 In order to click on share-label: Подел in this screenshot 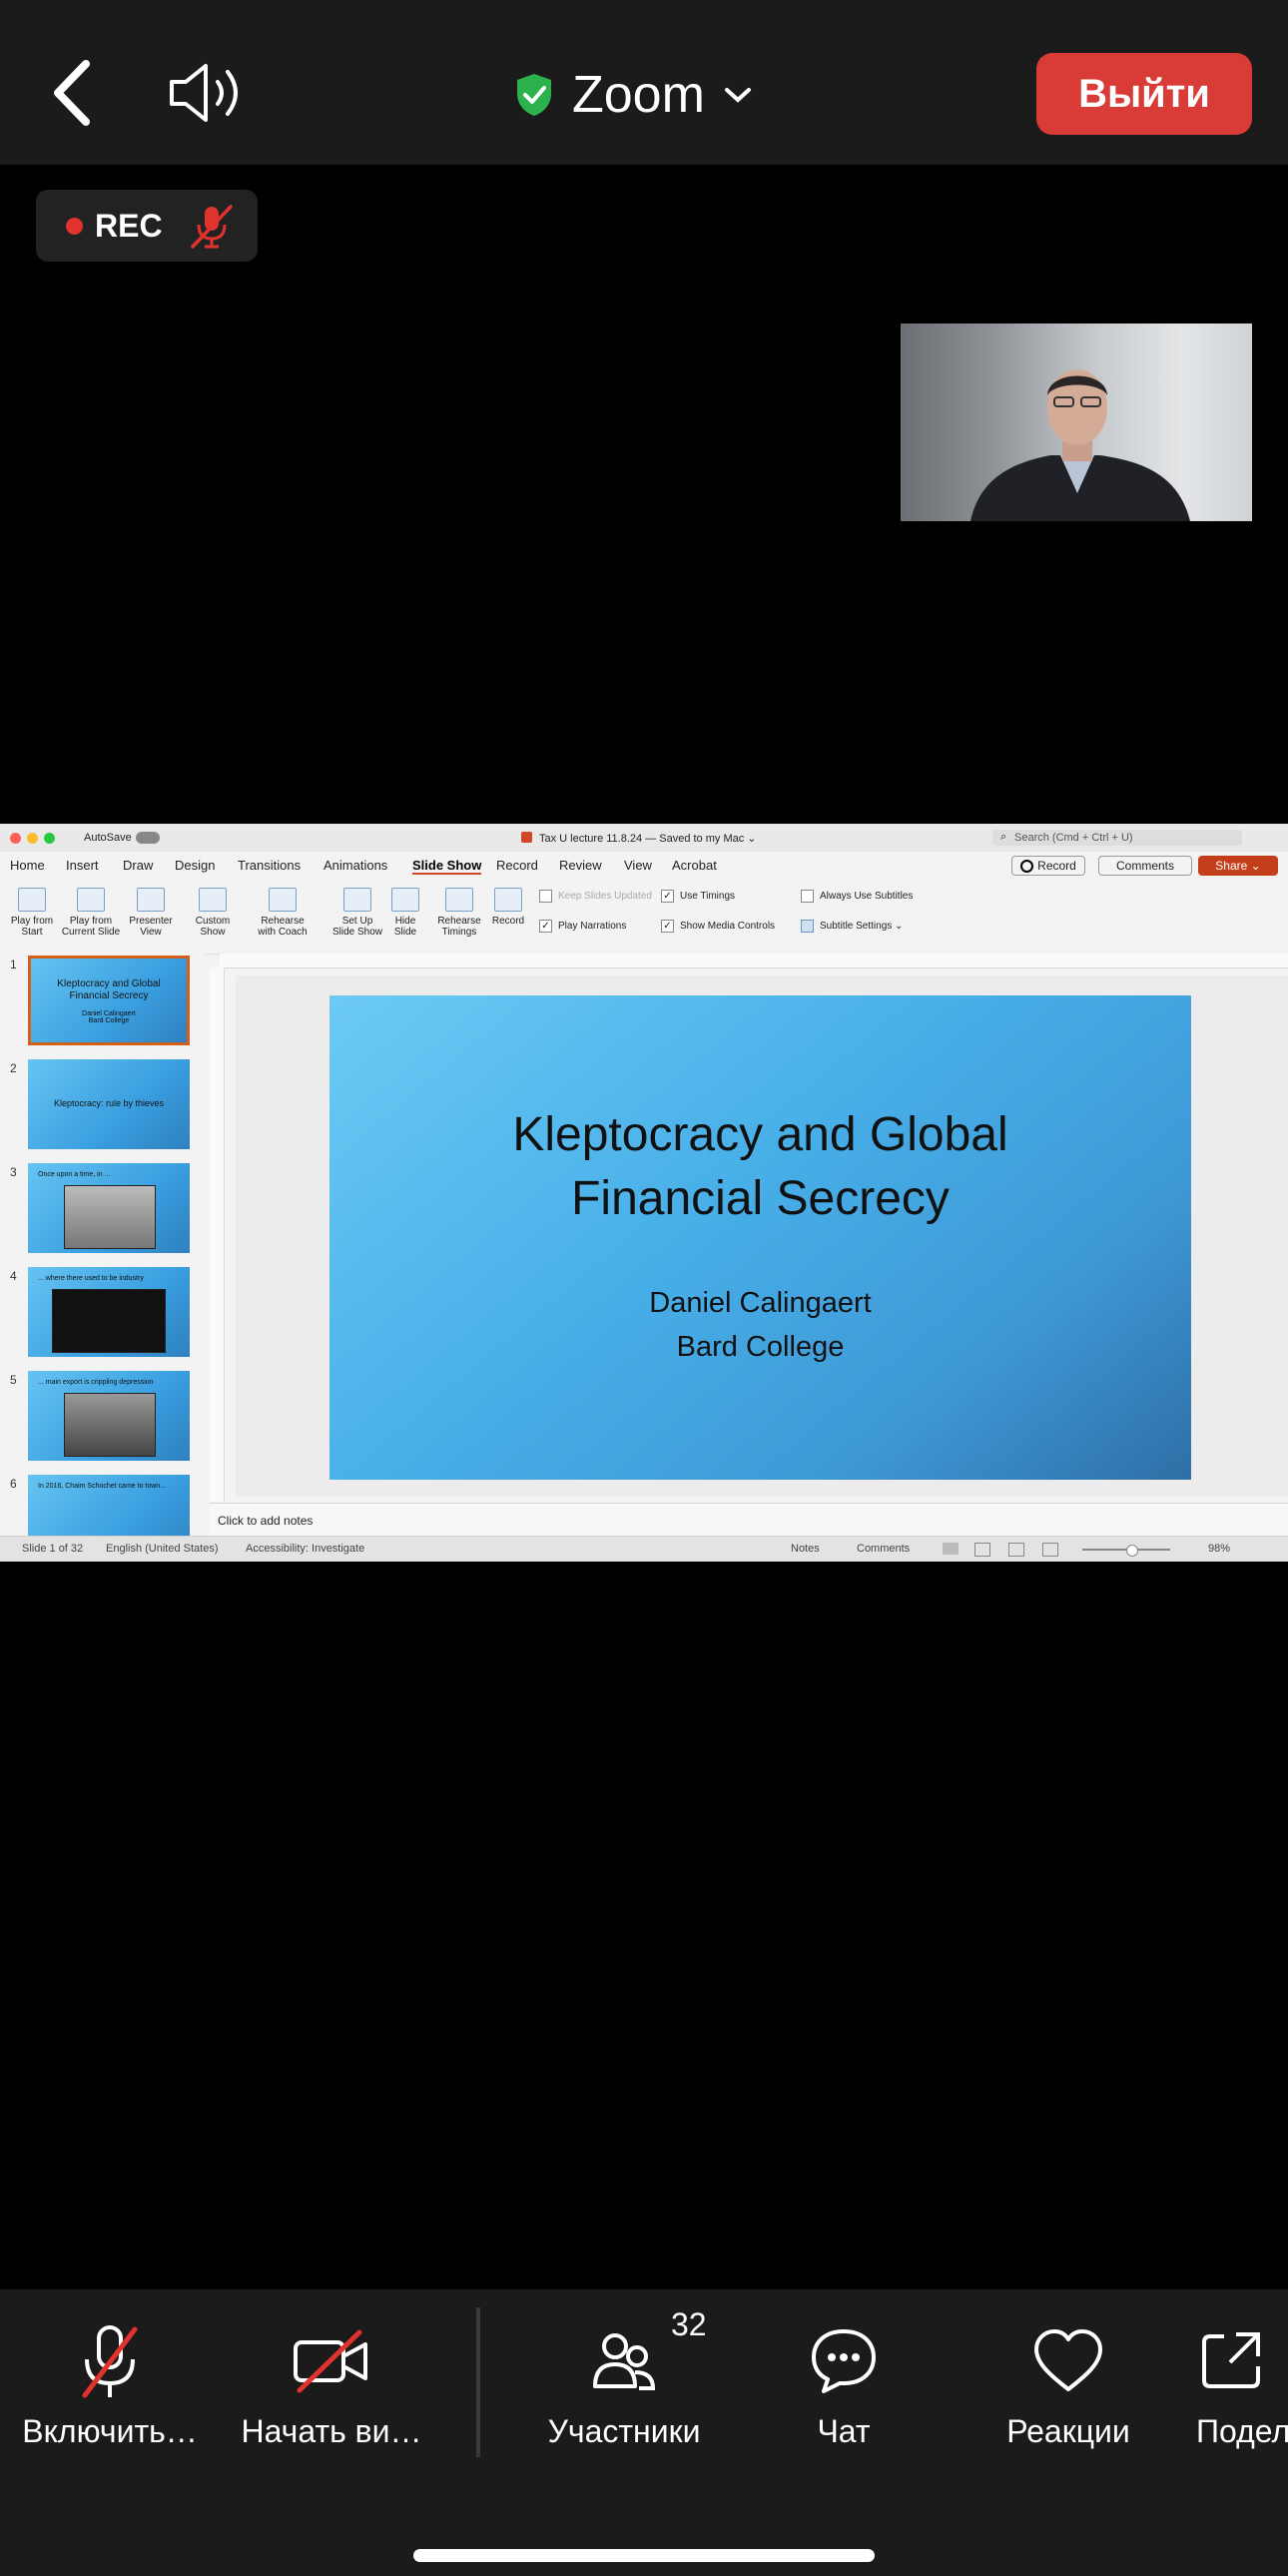, I will do `click(1242, 2431)`.